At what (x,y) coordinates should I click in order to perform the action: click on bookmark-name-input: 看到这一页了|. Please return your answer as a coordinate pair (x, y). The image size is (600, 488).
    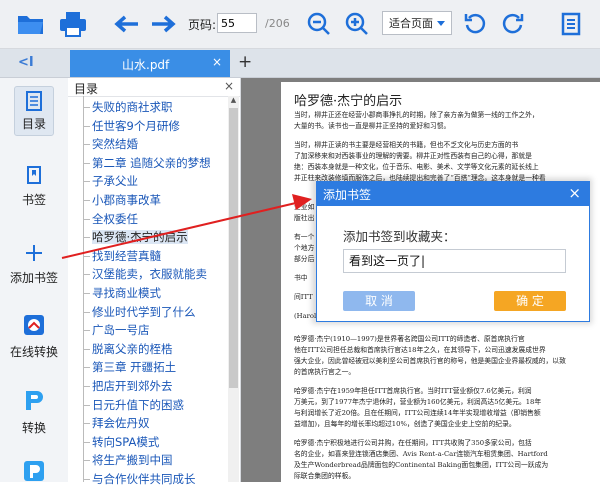
    Looking at the image, I should click on (454, 261).